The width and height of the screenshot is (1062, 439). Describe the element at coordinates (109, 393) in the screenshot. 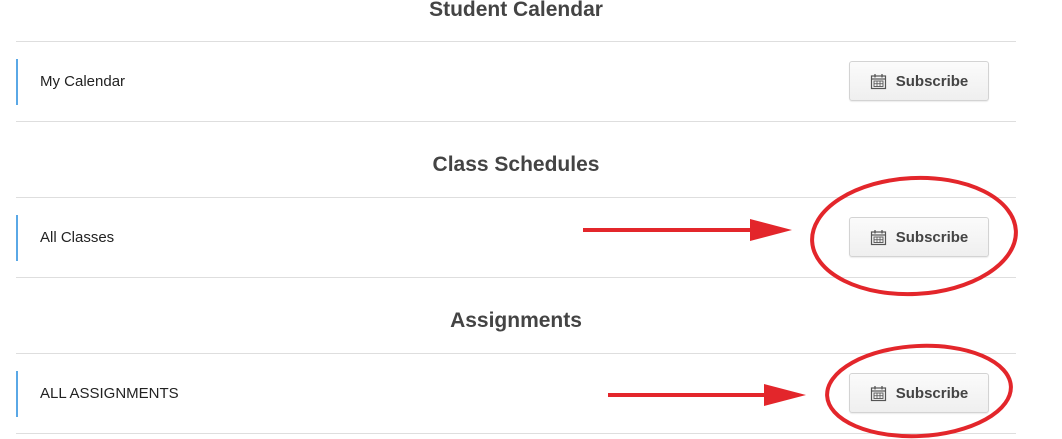

I see `row-label: ALL ASSIGNMENTS` at that location.